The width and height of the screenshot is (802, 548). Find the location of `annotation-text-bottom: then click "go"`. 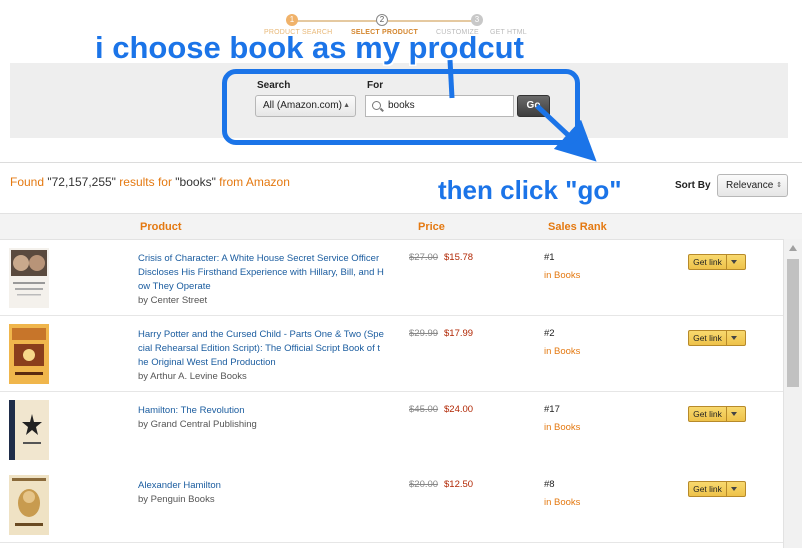

annotation-text-bottom: then click "go" is located at coordinates (530, 190).